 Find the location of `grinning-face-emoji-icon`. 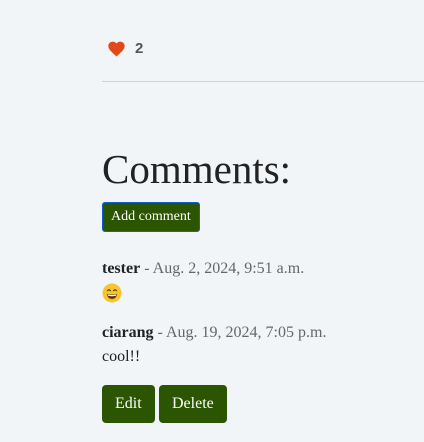

grinning-face-emoji-icon is located at coordinates (112, 293).